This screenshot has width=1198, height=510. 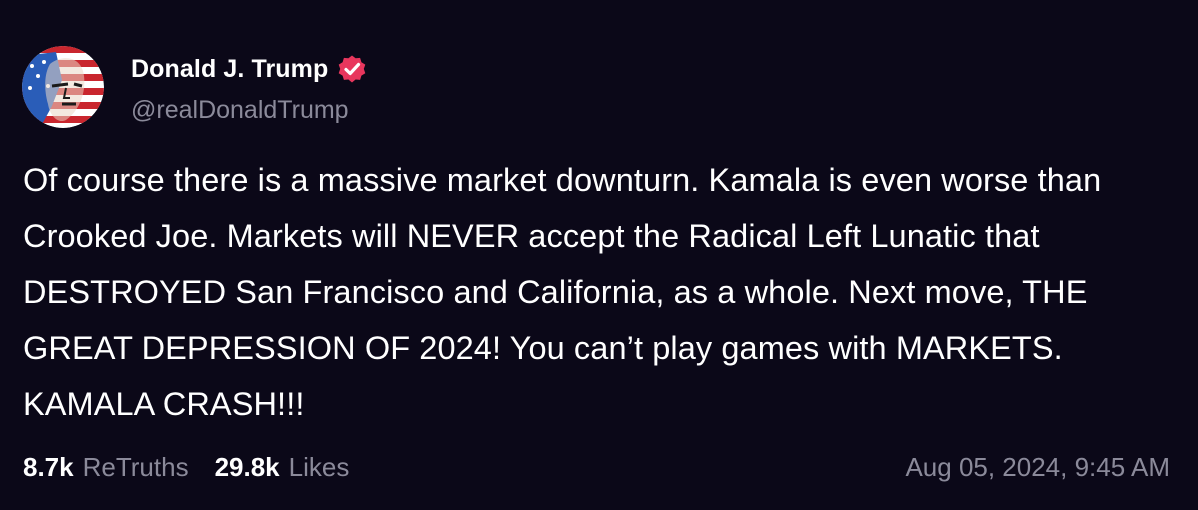 What do you see at coordinates (282, 467) in the screenshot?
I see `likes-stat: 29.8k Likes` at bounding box center [282, 467].